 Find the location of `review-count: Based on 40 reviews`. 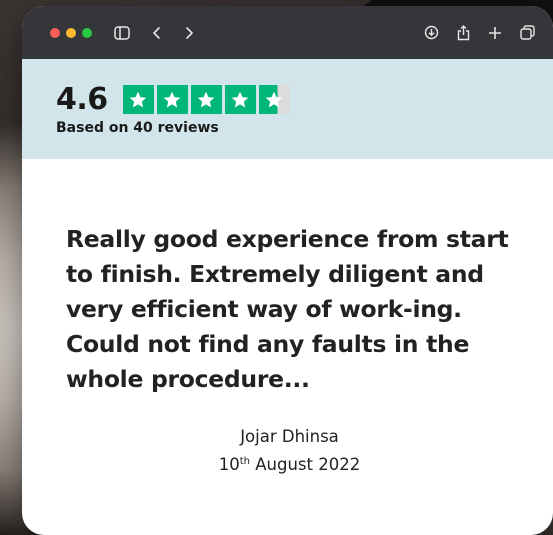

review-count: Based on 40 reviews is located at coordinates (137, 128).